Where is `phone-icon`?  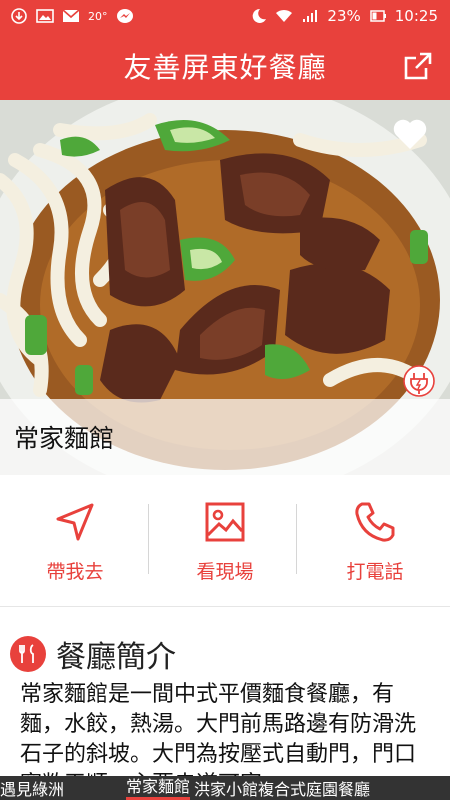 phone-icon is located at coordinates (375, 522).